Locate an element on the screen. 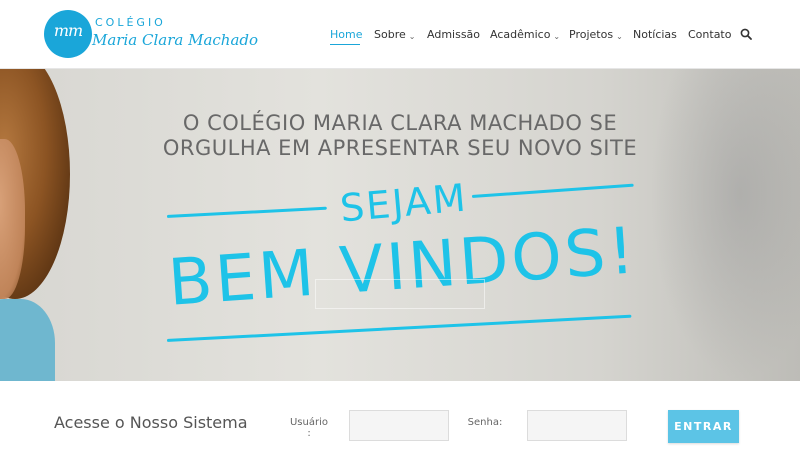 Image resolution: width=800 pixels, height=456 pixels. hero-headline-line2: ORGULHA EM APRESENTAR SEU NOVO SITE is located at coordinates (400, 148).